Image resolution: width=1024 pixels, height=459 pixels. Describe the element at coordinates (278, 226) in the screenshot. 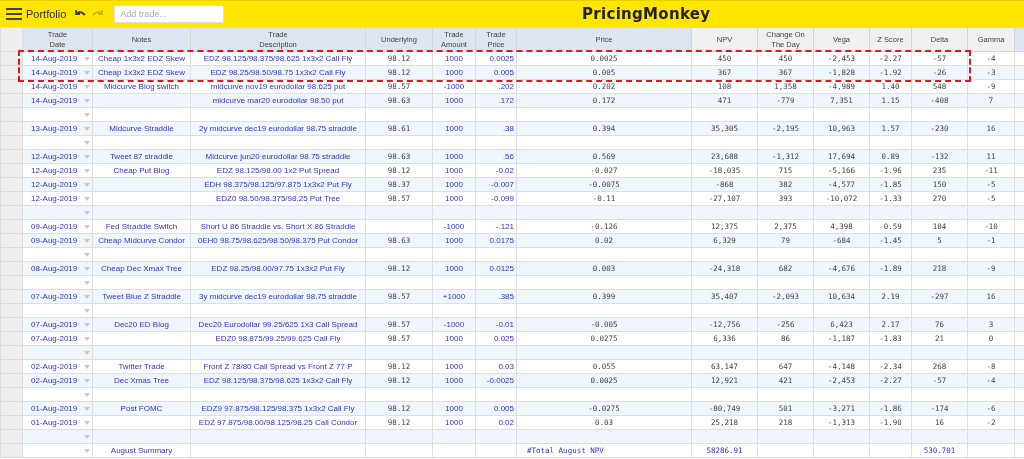

I see `table-cell: Short U 86 Straddle vs. Short X 86 Straddle` at that location.